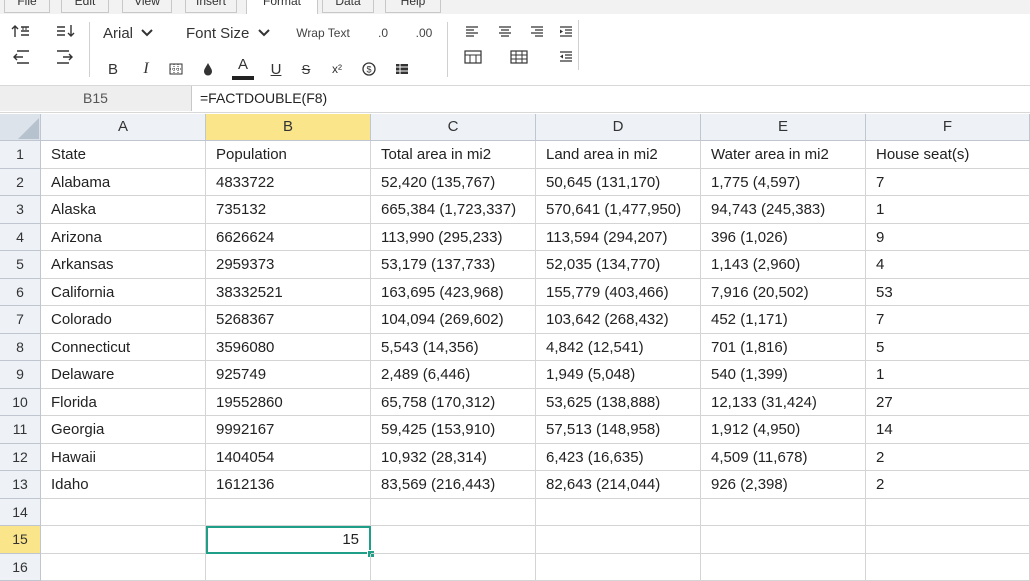 The image size is (1030, 581). I want to click on align-right-icon, so click(537, 32).